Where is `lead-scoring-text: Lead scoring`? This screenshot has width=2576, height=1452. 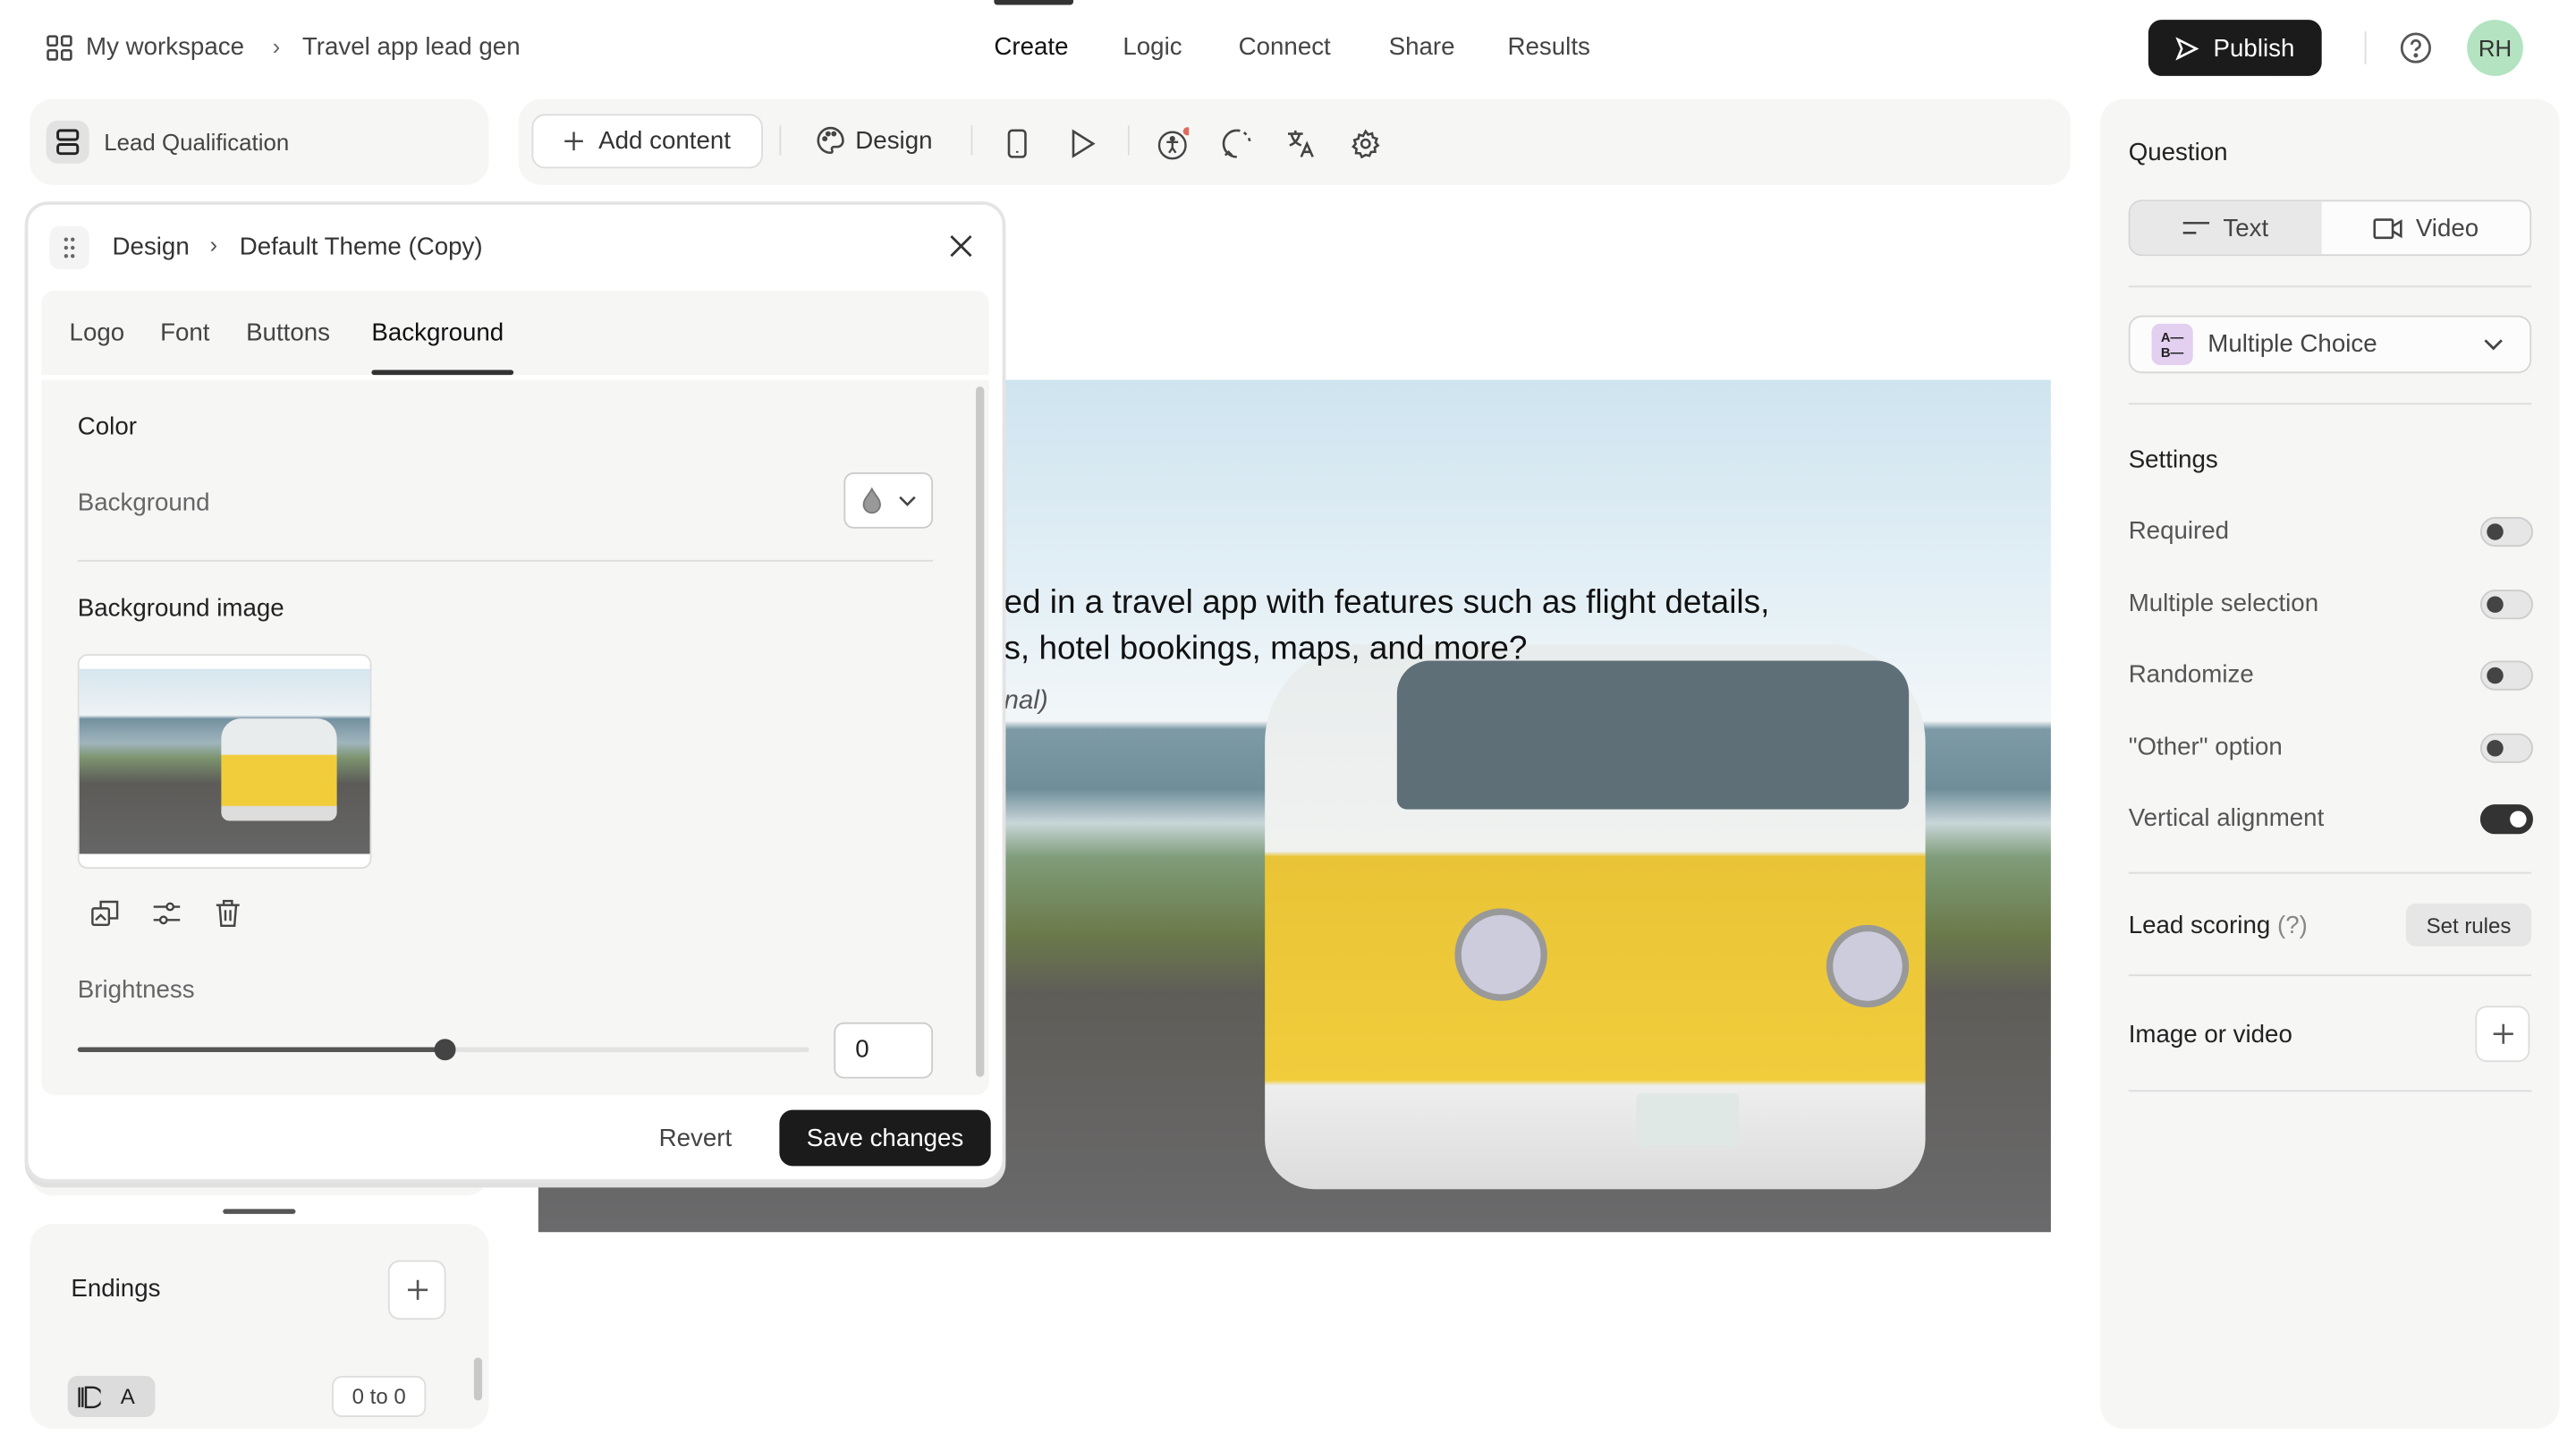 lead-scoring-text: Lead scoring is located at coordinates (2199, 926).